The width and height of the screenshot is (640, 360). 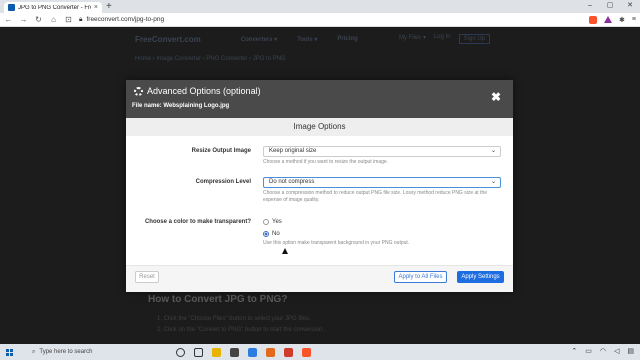 I want to click on modal-title: Advanced Options (optional), so click(x=197, y=91).